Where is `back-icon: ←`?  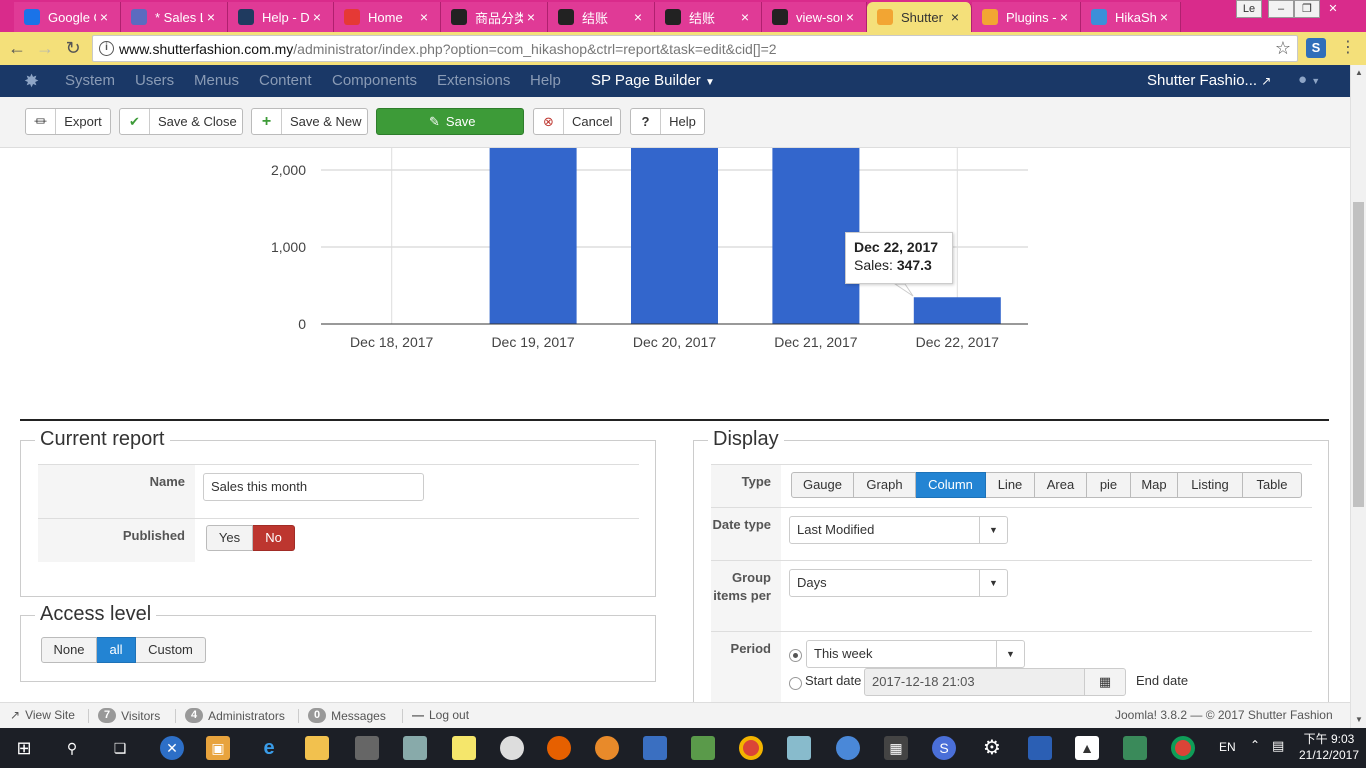 back-icon: ← is located at coordinates (17, 49).